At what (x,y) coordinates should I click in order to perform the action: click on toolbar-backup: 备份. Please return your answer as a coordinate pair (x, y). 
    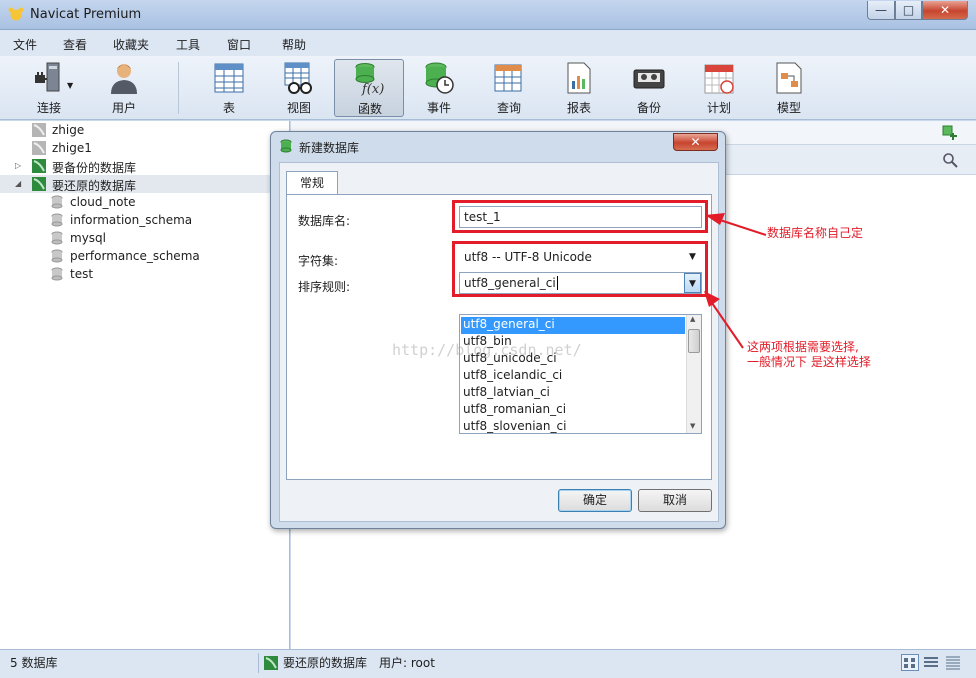
    Looking at the image, I should click on (649, 88).